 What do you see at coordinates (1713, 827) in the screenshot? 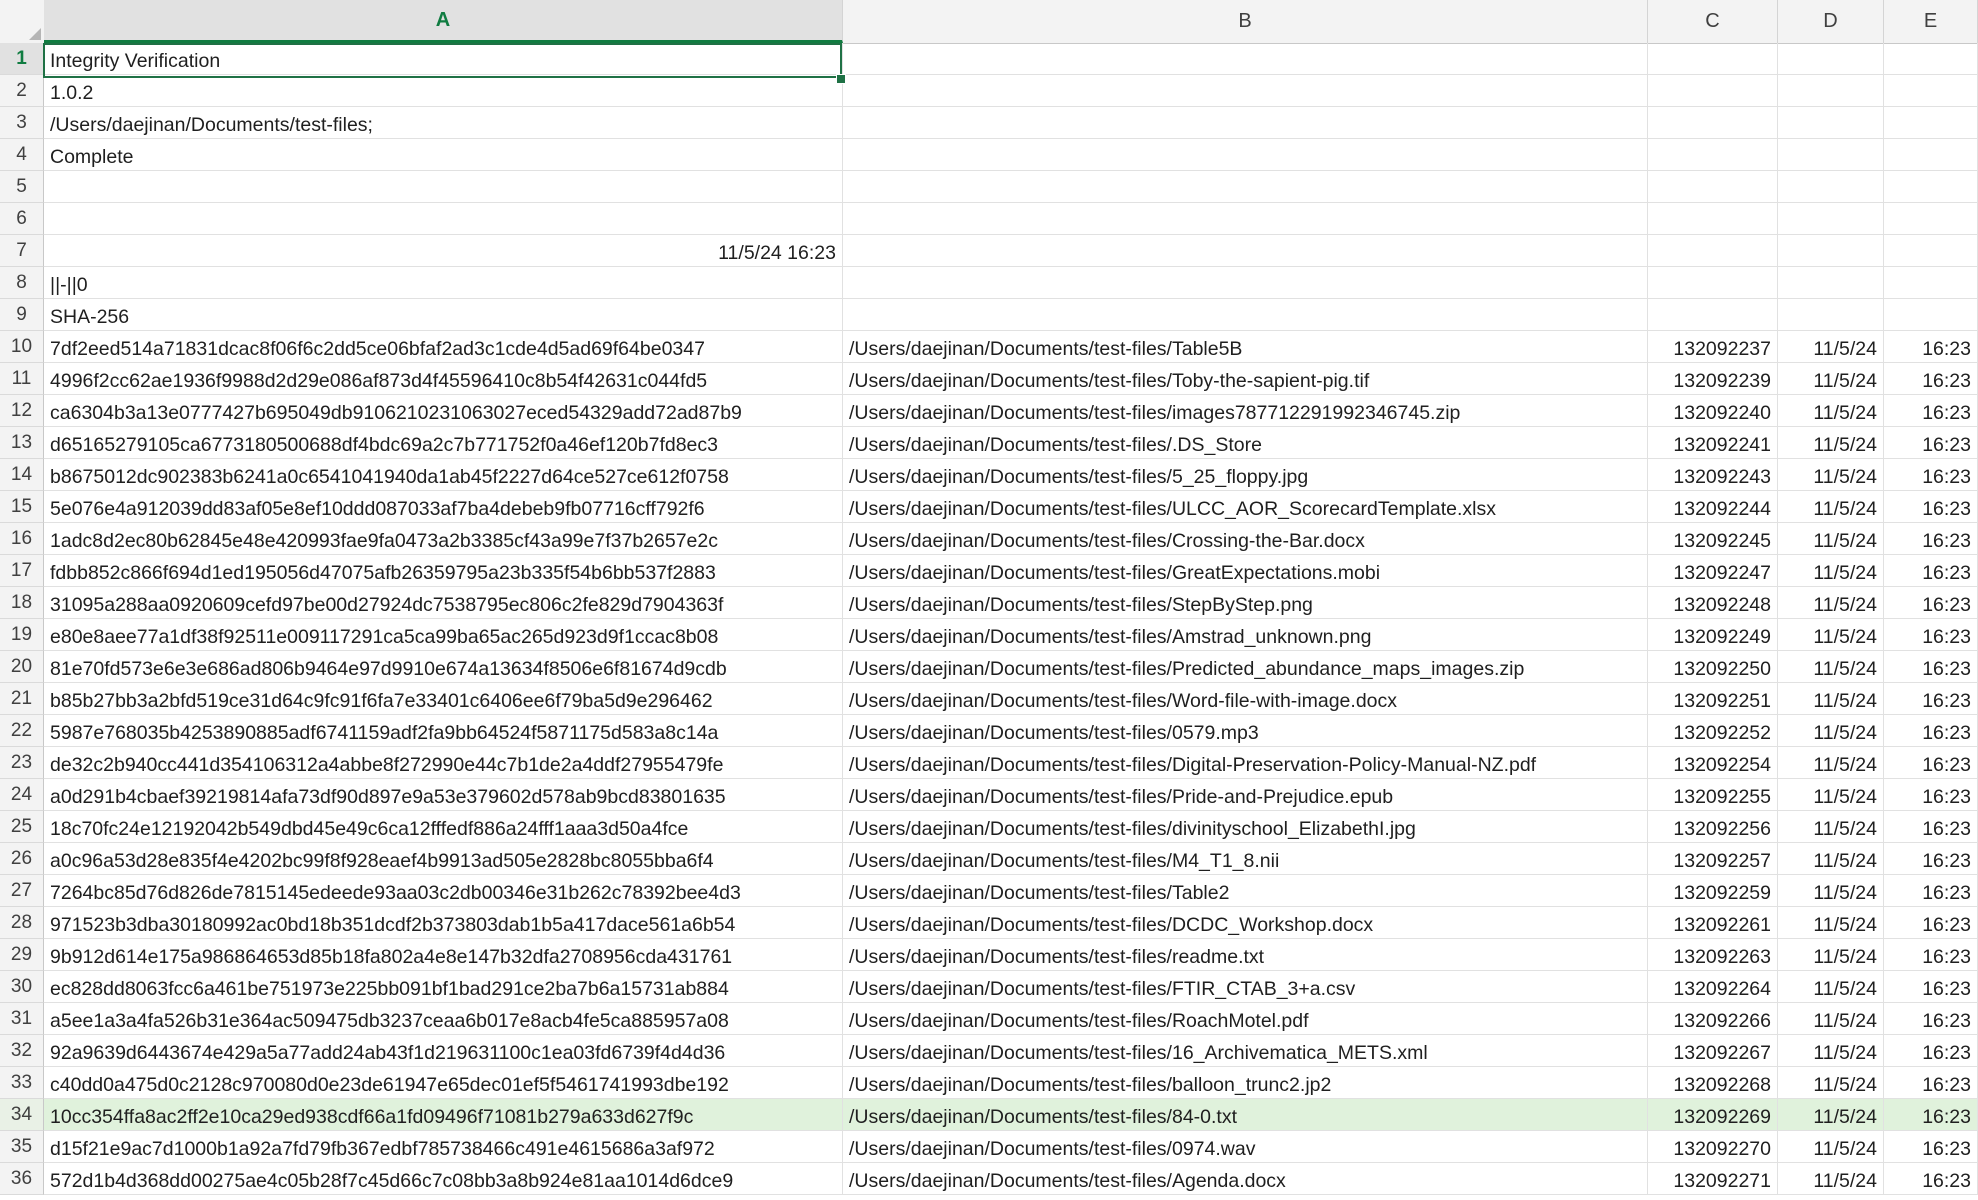
I see `id-cell: 132092256` at bounding box center [1713, 827].